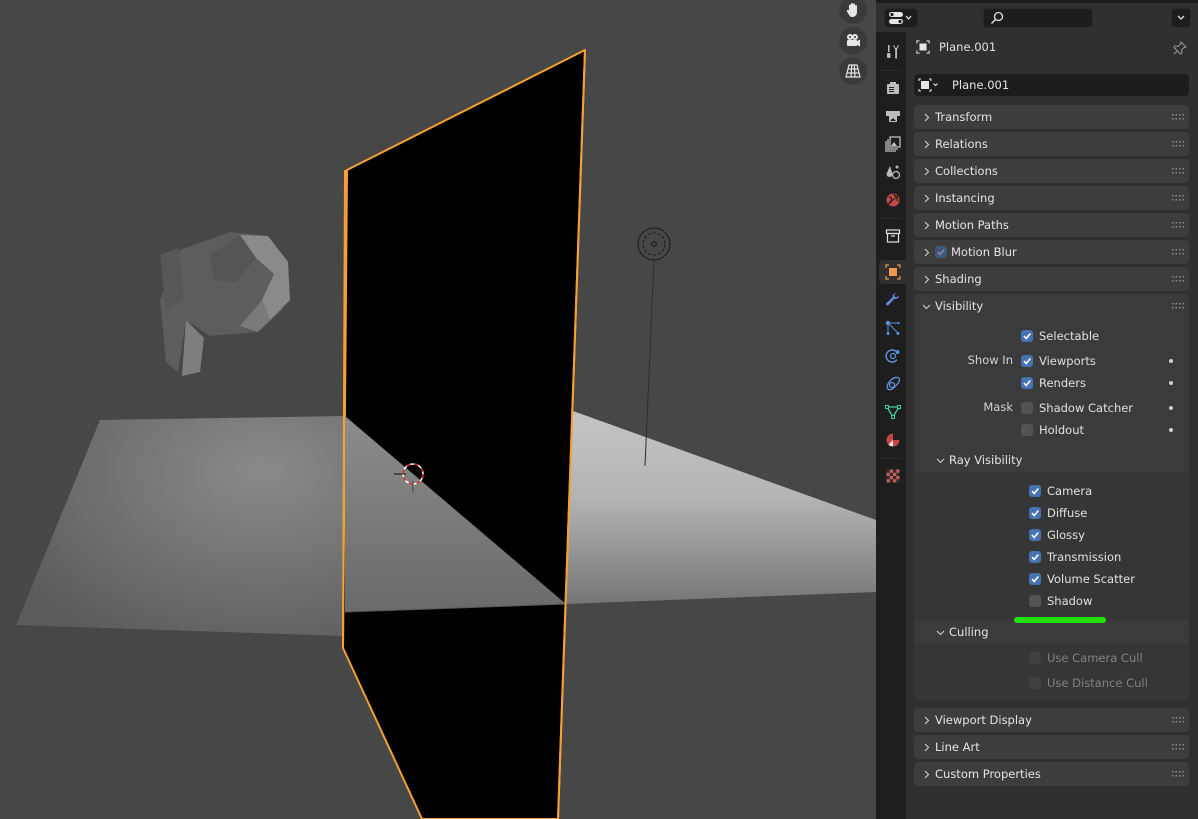 This screenshot has height=819, width=1198. I want to click on tab-modifiers, so click(893, 300).